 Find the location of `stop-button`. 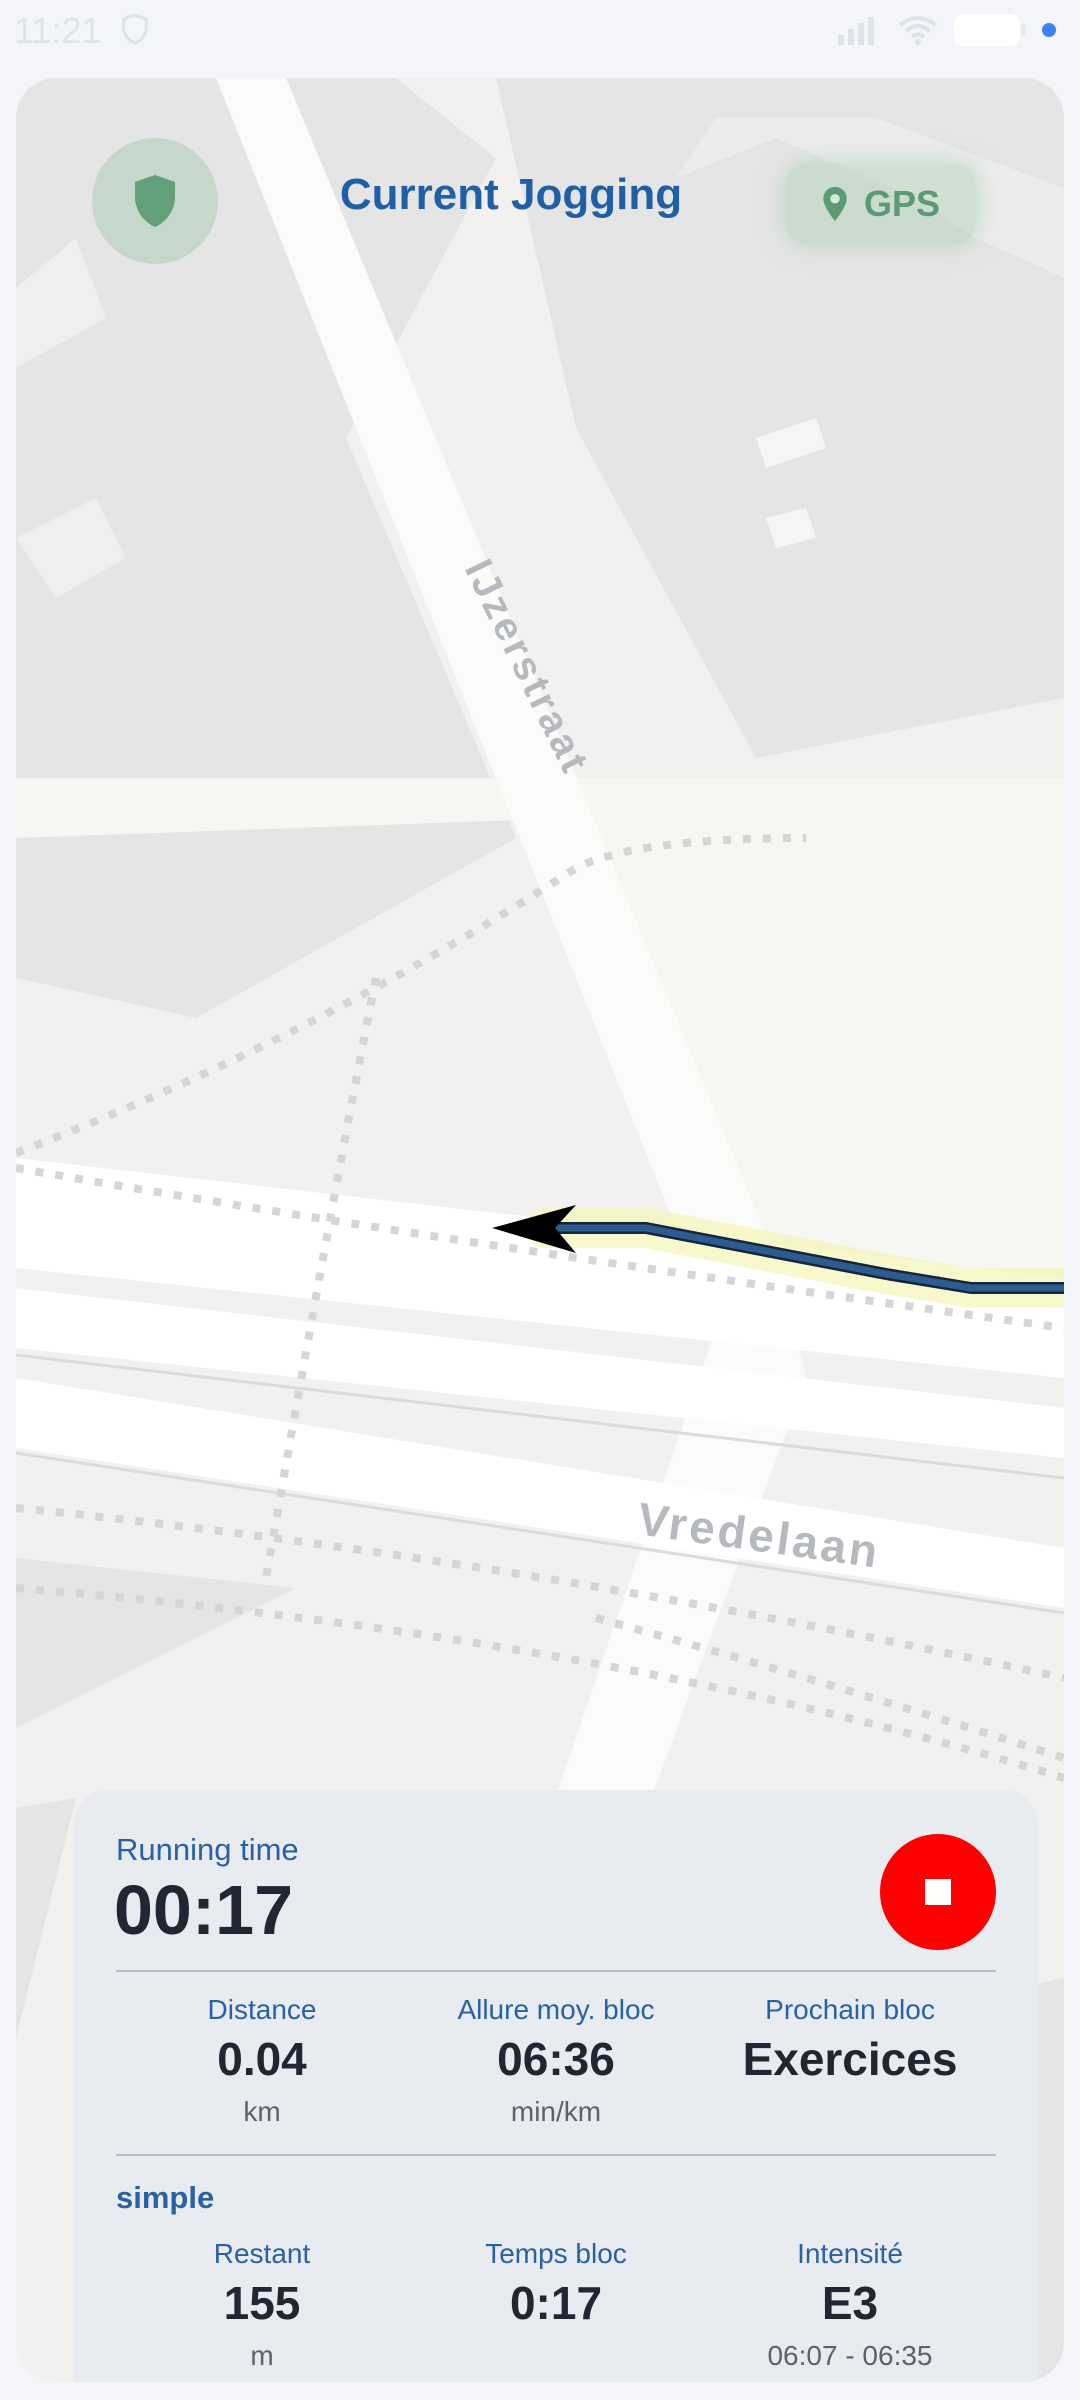

stop-button is located at coordinates (938, 1892).